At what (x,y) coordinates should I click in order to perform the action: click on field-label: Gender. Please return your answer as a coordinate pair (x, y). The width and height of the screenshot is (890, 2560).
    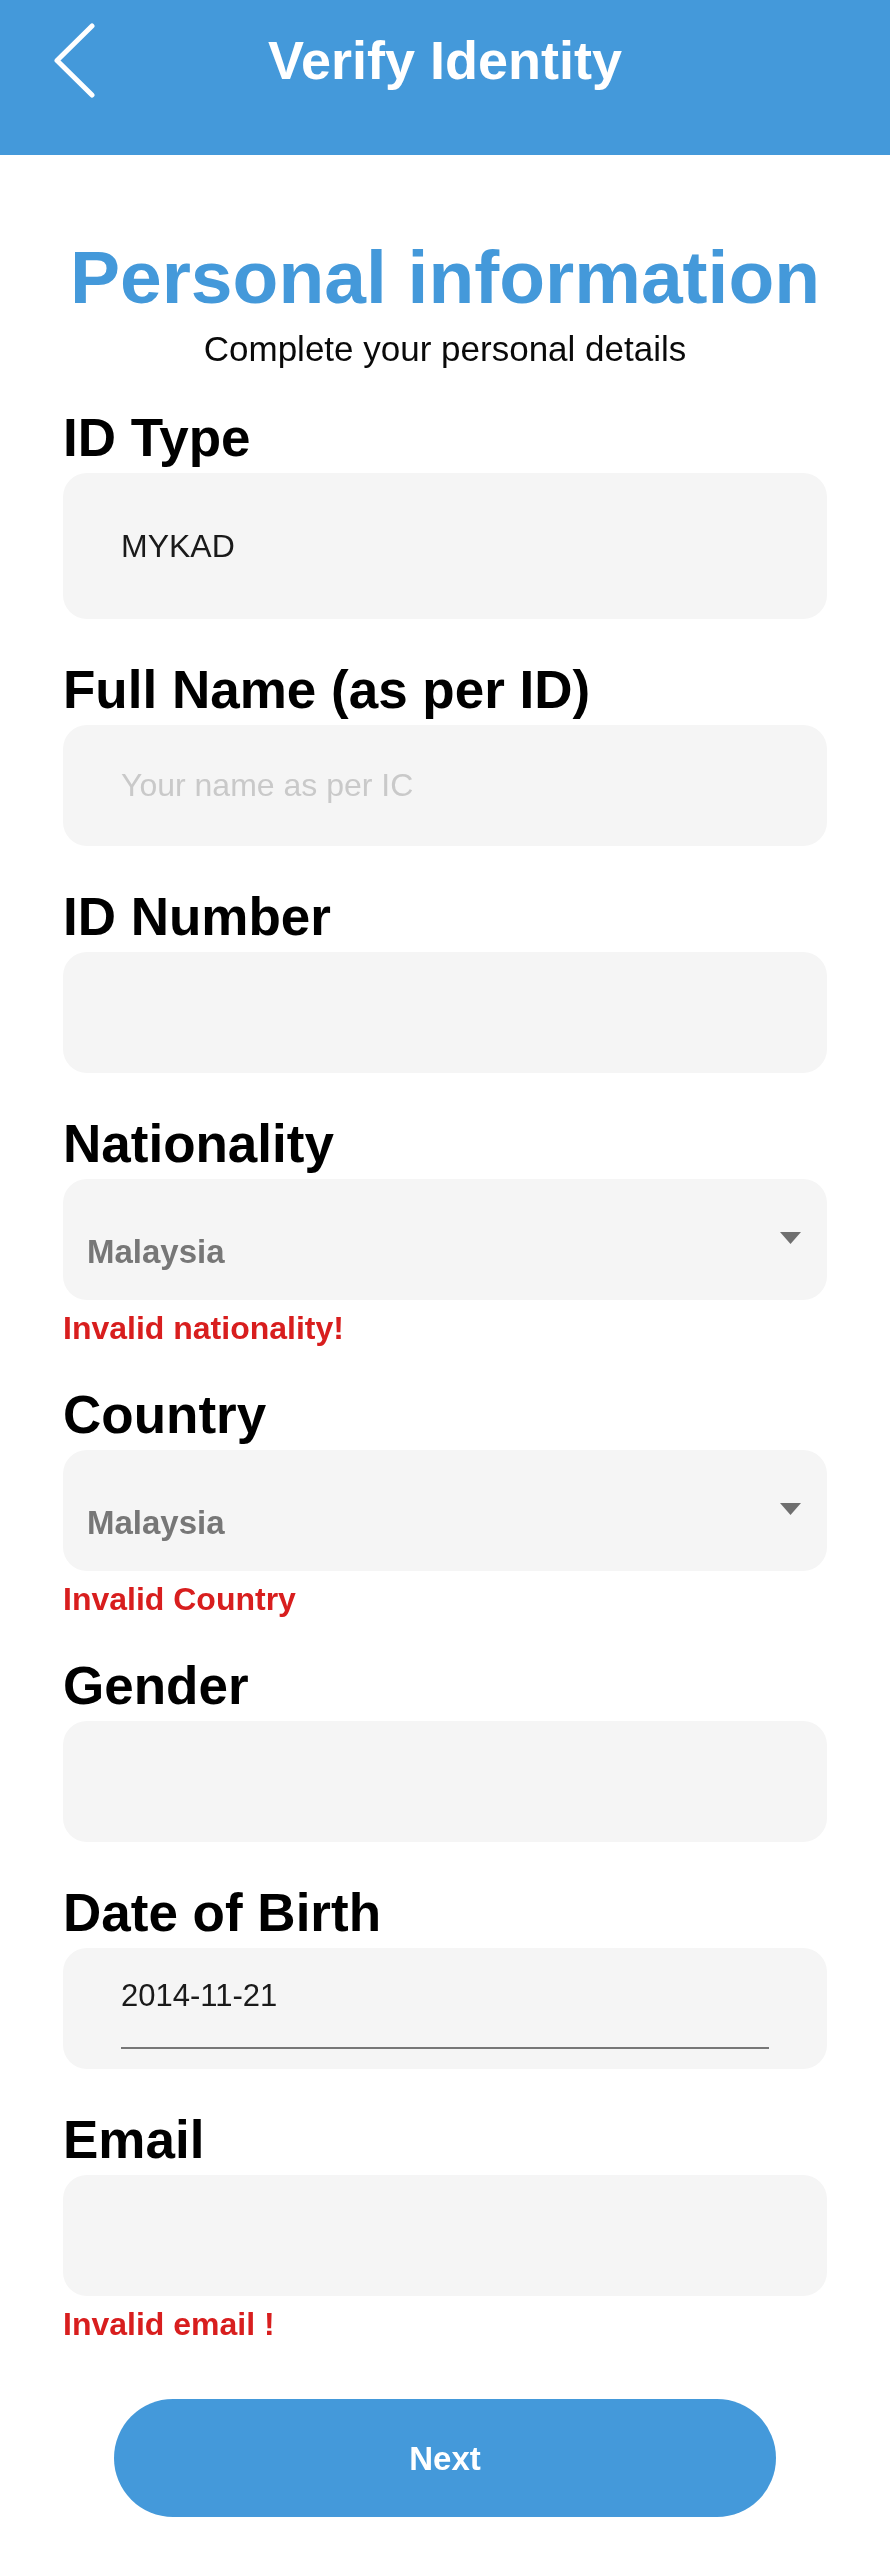
    Looking at the image, I should click on (156, 1685).